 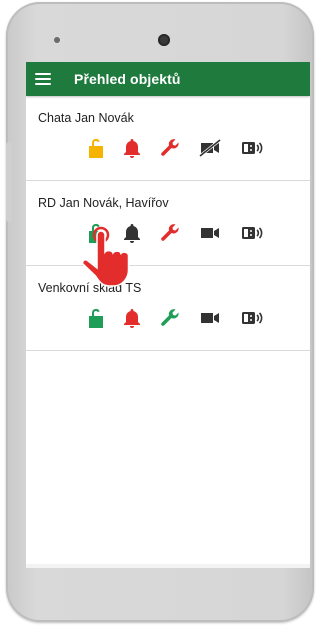 I want to click on sensor-dot, so click(x=57, y=40).